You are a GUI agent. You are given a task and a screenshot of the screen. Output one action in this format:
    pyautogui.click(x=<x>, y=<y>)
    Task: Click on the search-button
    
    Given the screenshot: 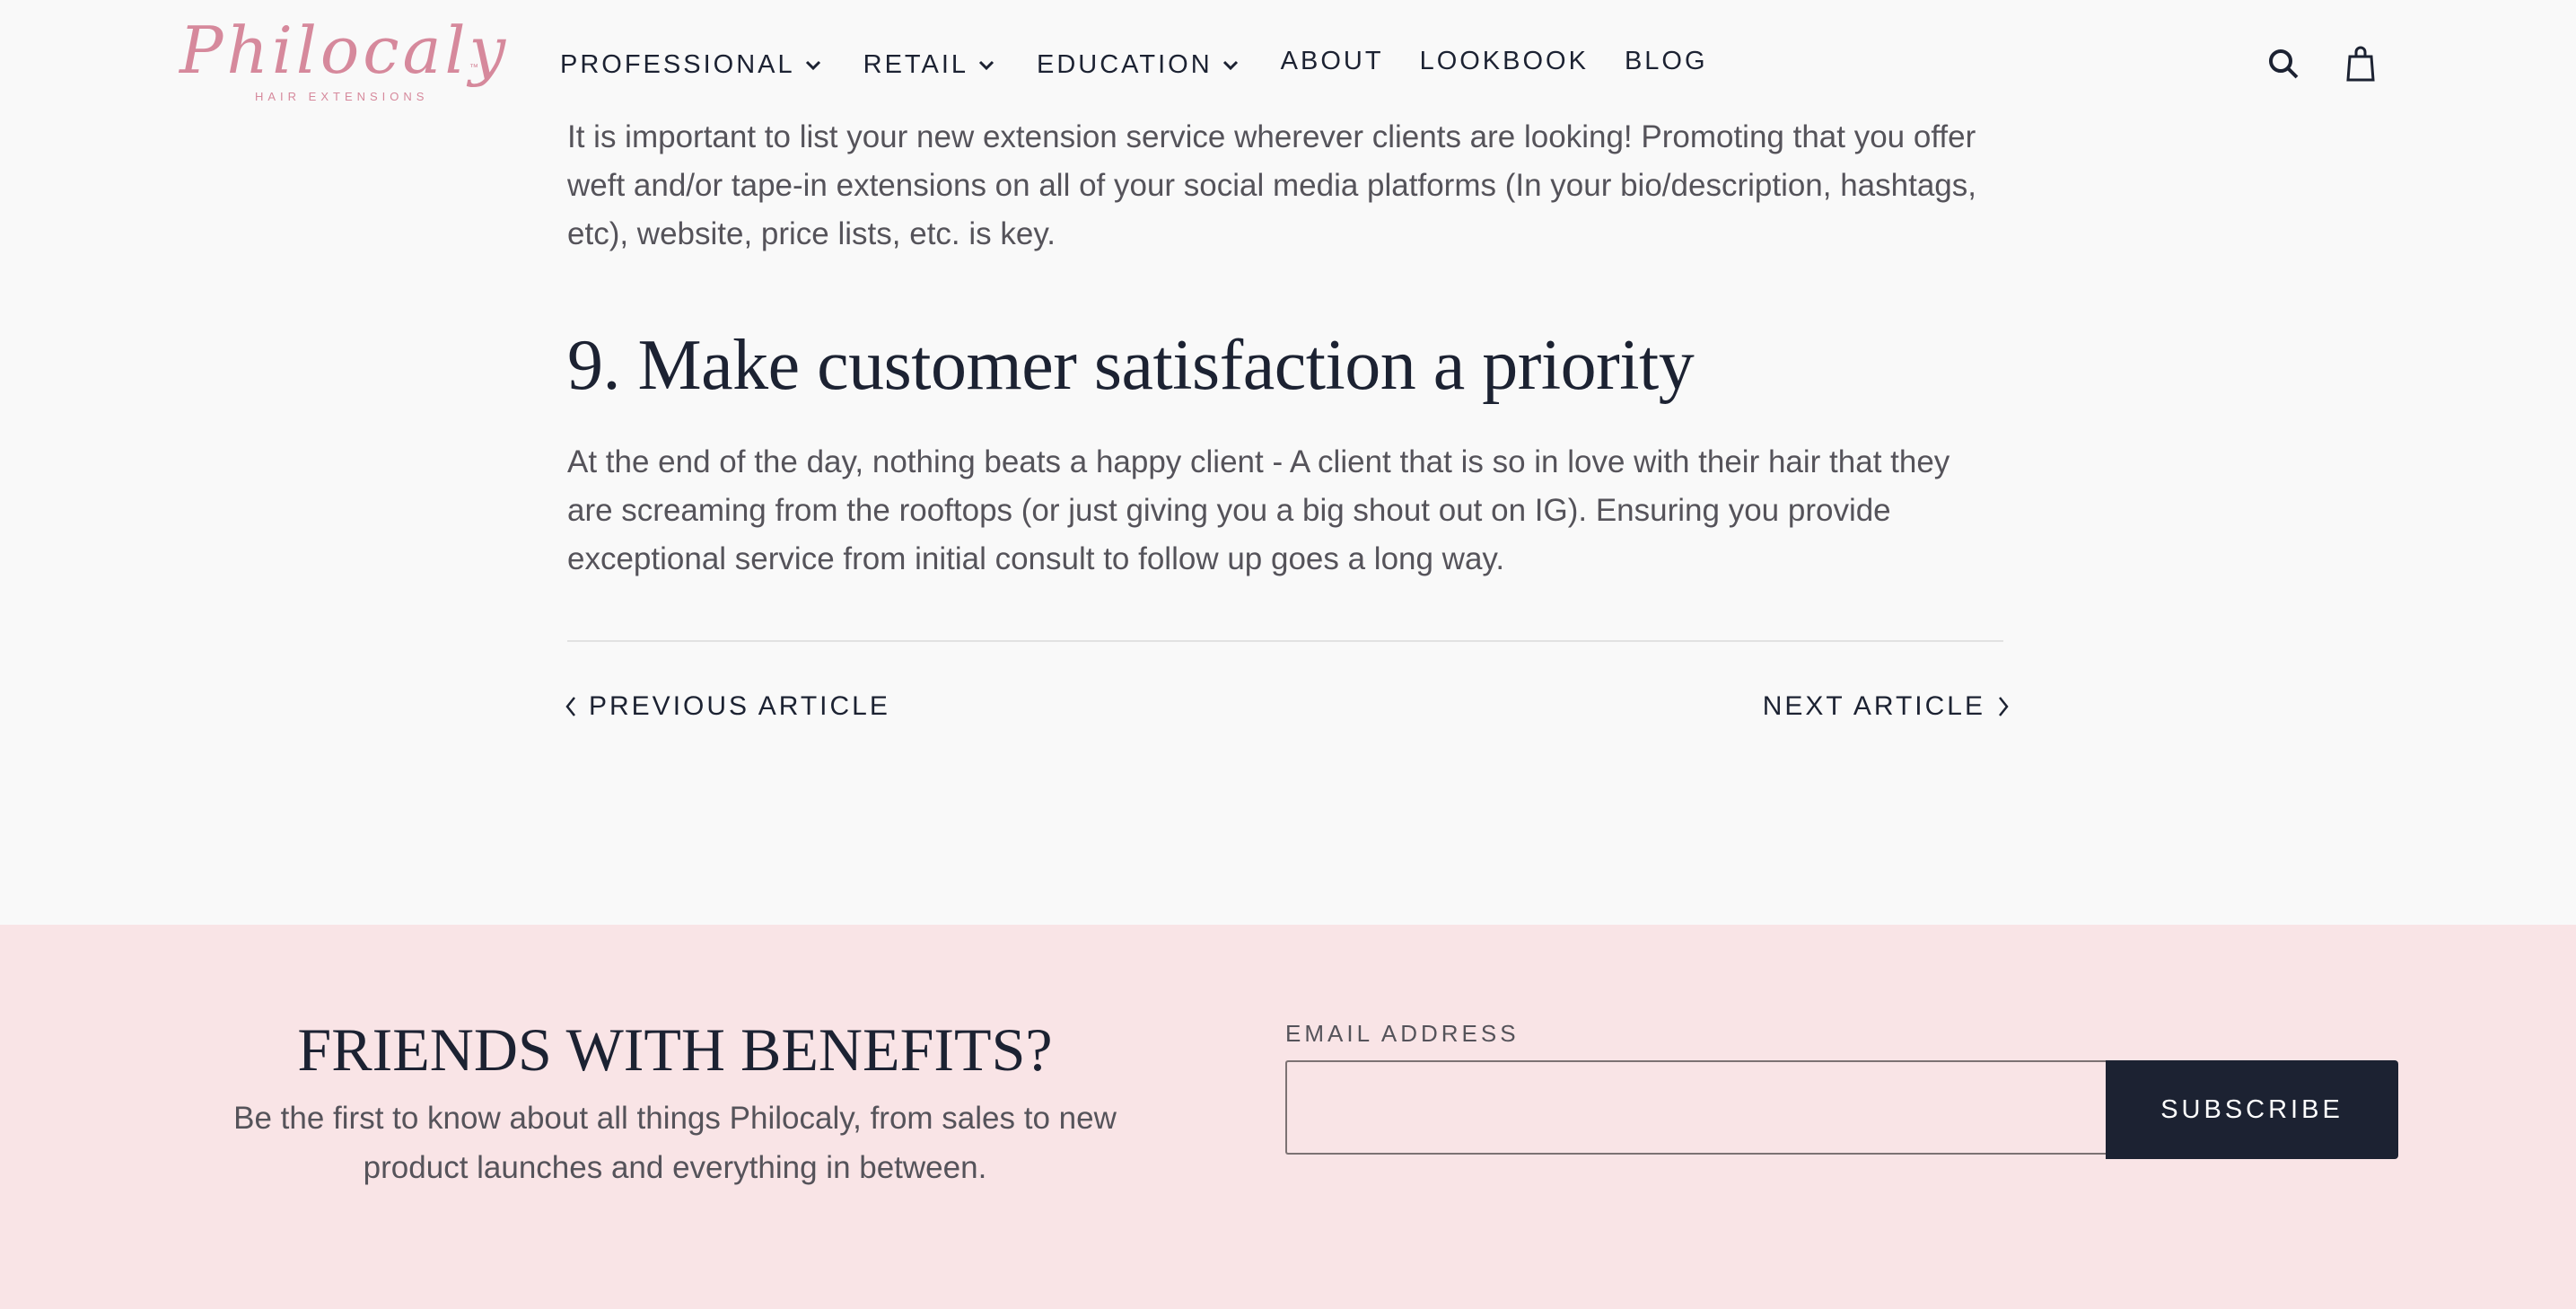 What is the action you would take?
    pyautogui.click(x=2284, y=64)
    